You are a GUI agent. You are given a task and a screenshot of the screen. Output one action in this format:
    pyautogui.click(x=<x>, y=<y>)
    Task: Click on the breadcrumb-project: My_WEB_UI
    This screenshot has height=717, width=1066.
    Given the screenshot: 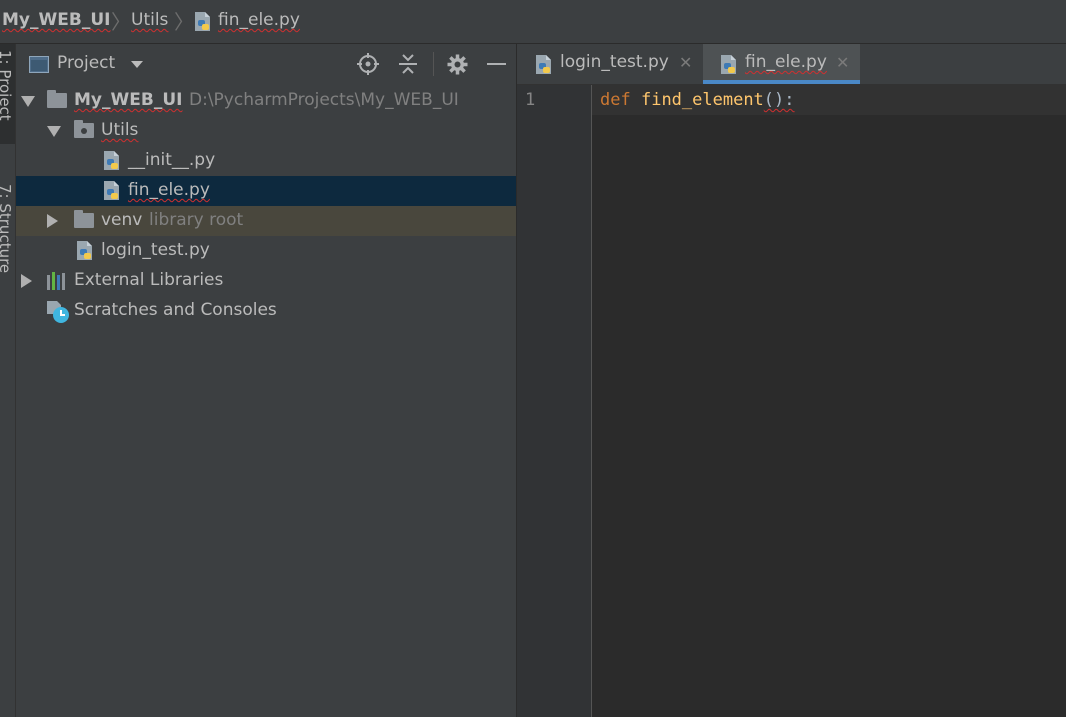 What is the action you would take?
    pyautogui.click(x=56, y=20)
    